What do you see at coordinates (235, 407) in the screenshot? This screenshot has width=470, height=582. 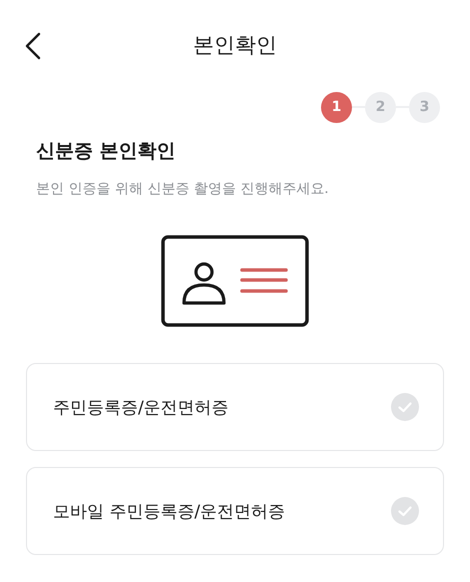 I see `id-type-option: 주민등록증/운전면허증` at bounding box center [235, 407].